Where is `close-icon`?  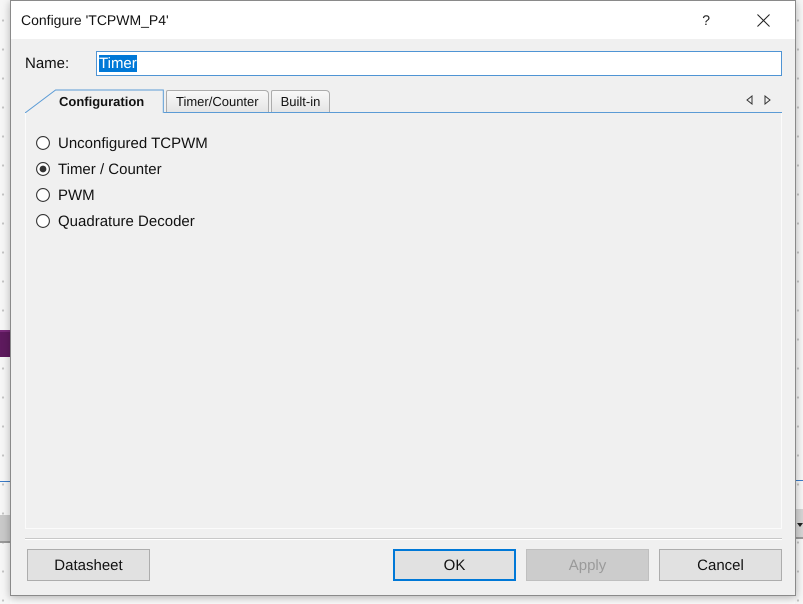 close-icon is located at coordinates (763, 20).